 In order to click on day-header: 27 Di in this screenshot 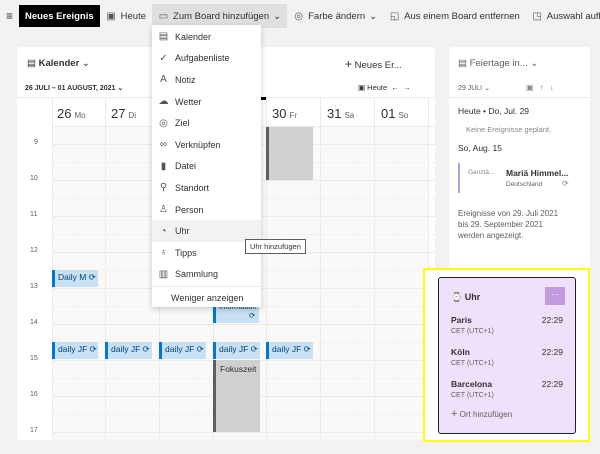, I will do `click(123, 113)`.